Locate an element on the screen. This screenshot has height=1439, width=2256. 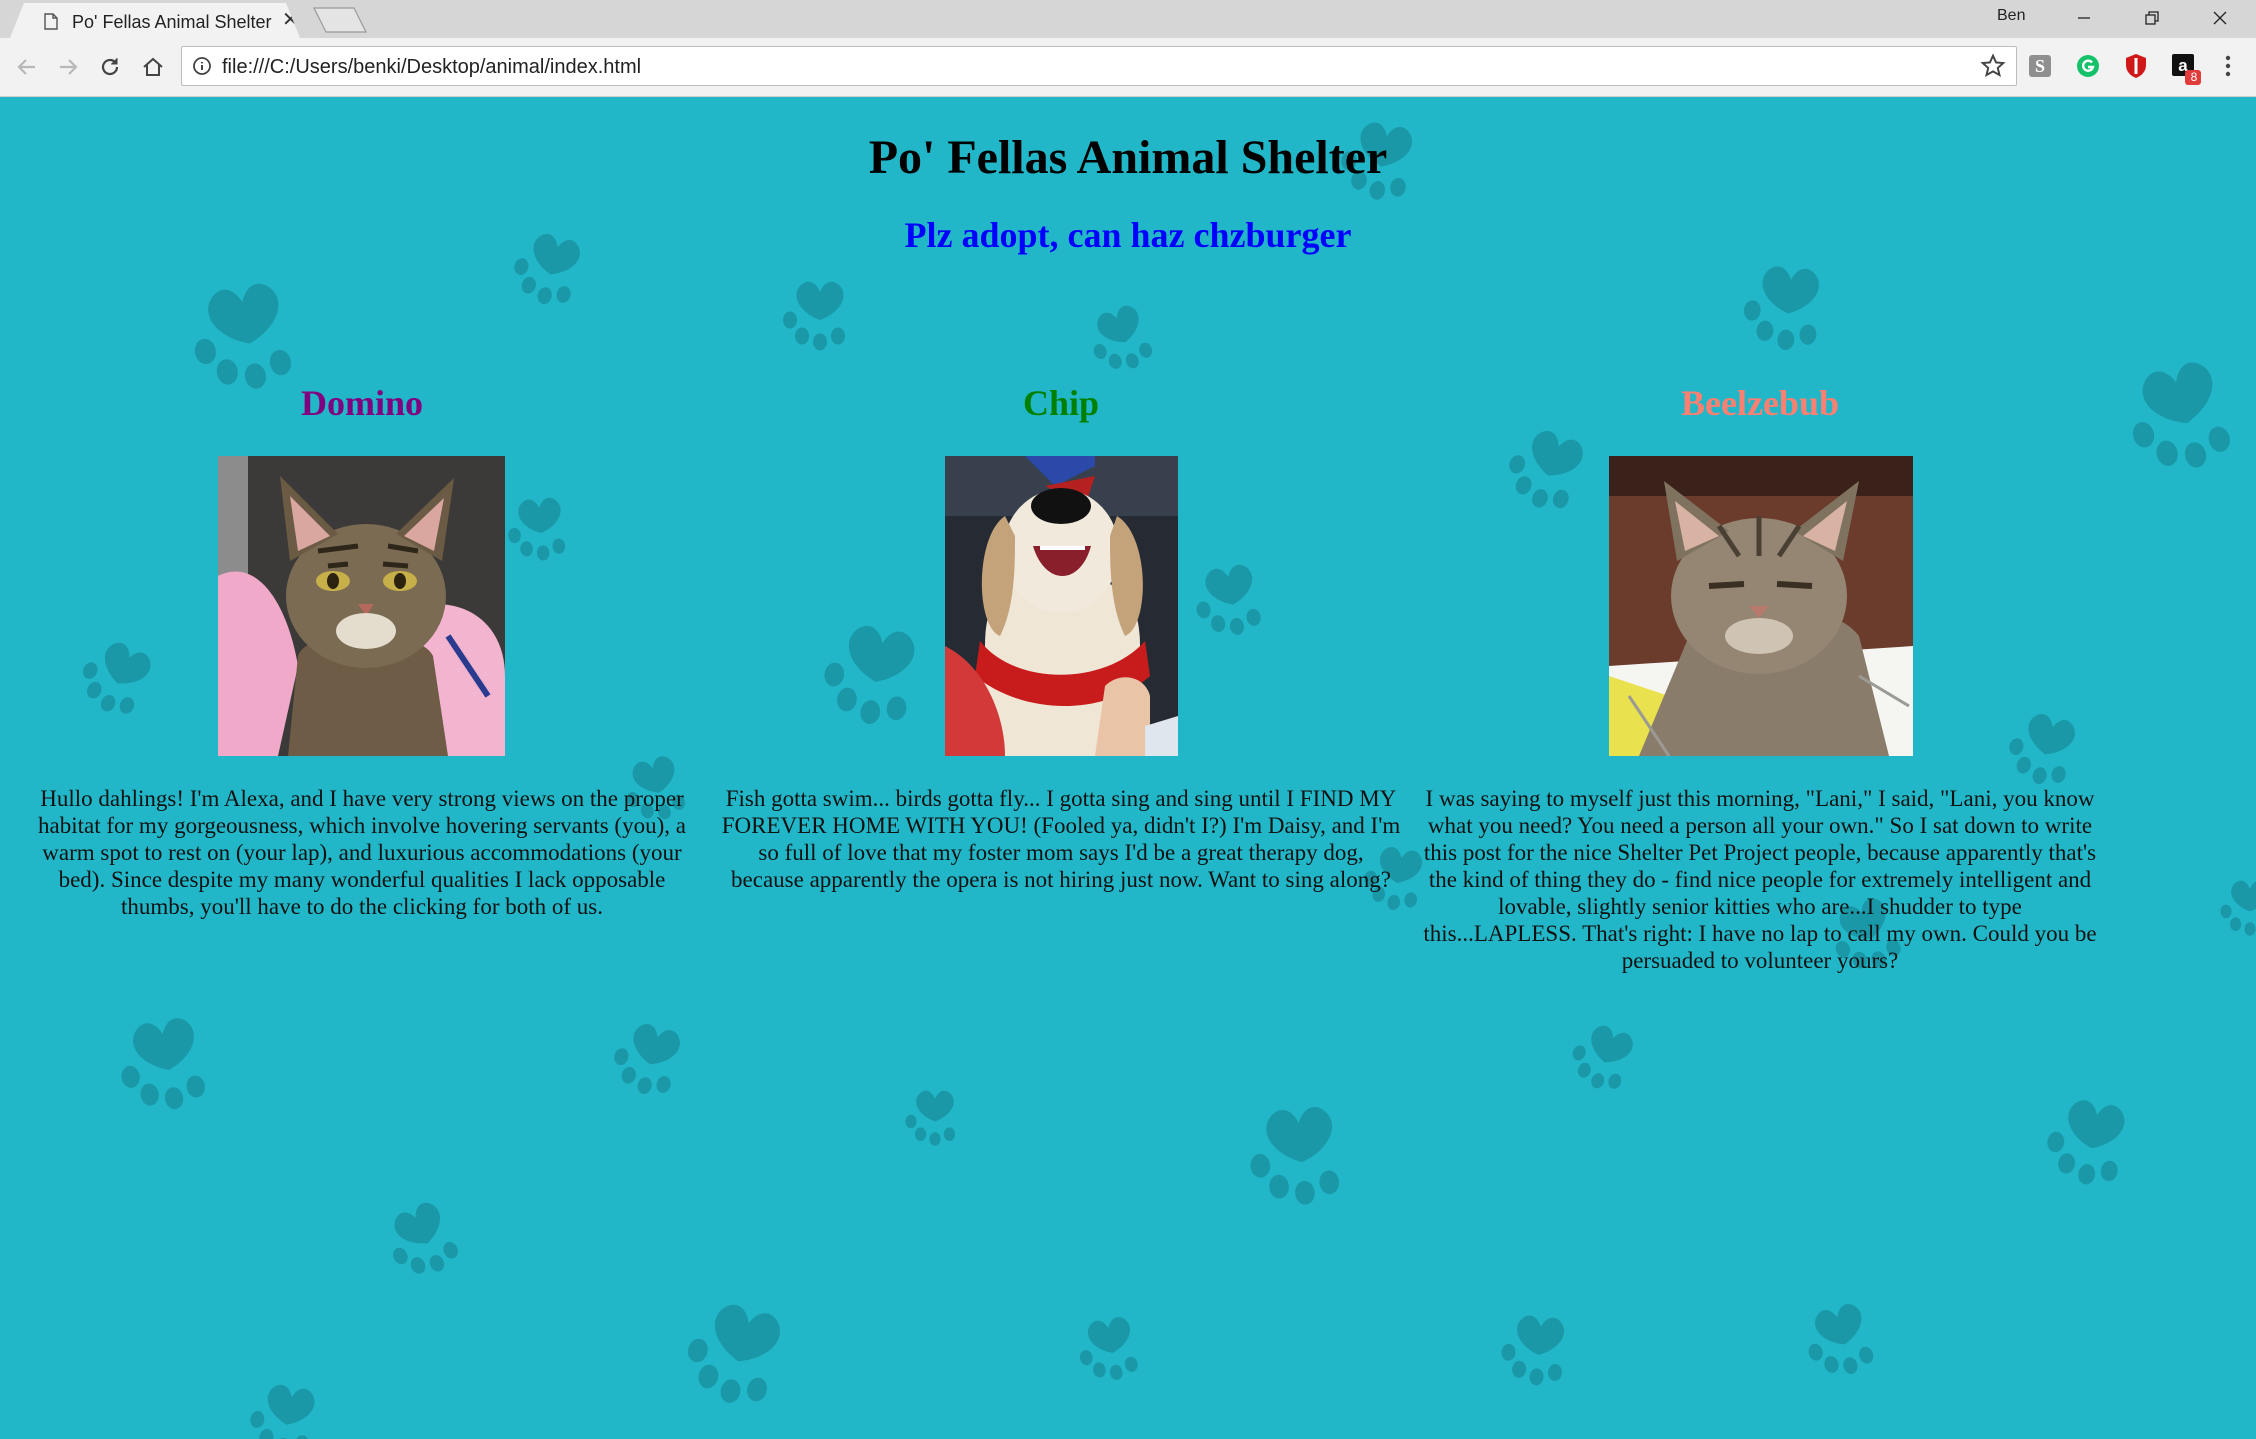
pet-photo-domino is located at coordinates (361, 606).